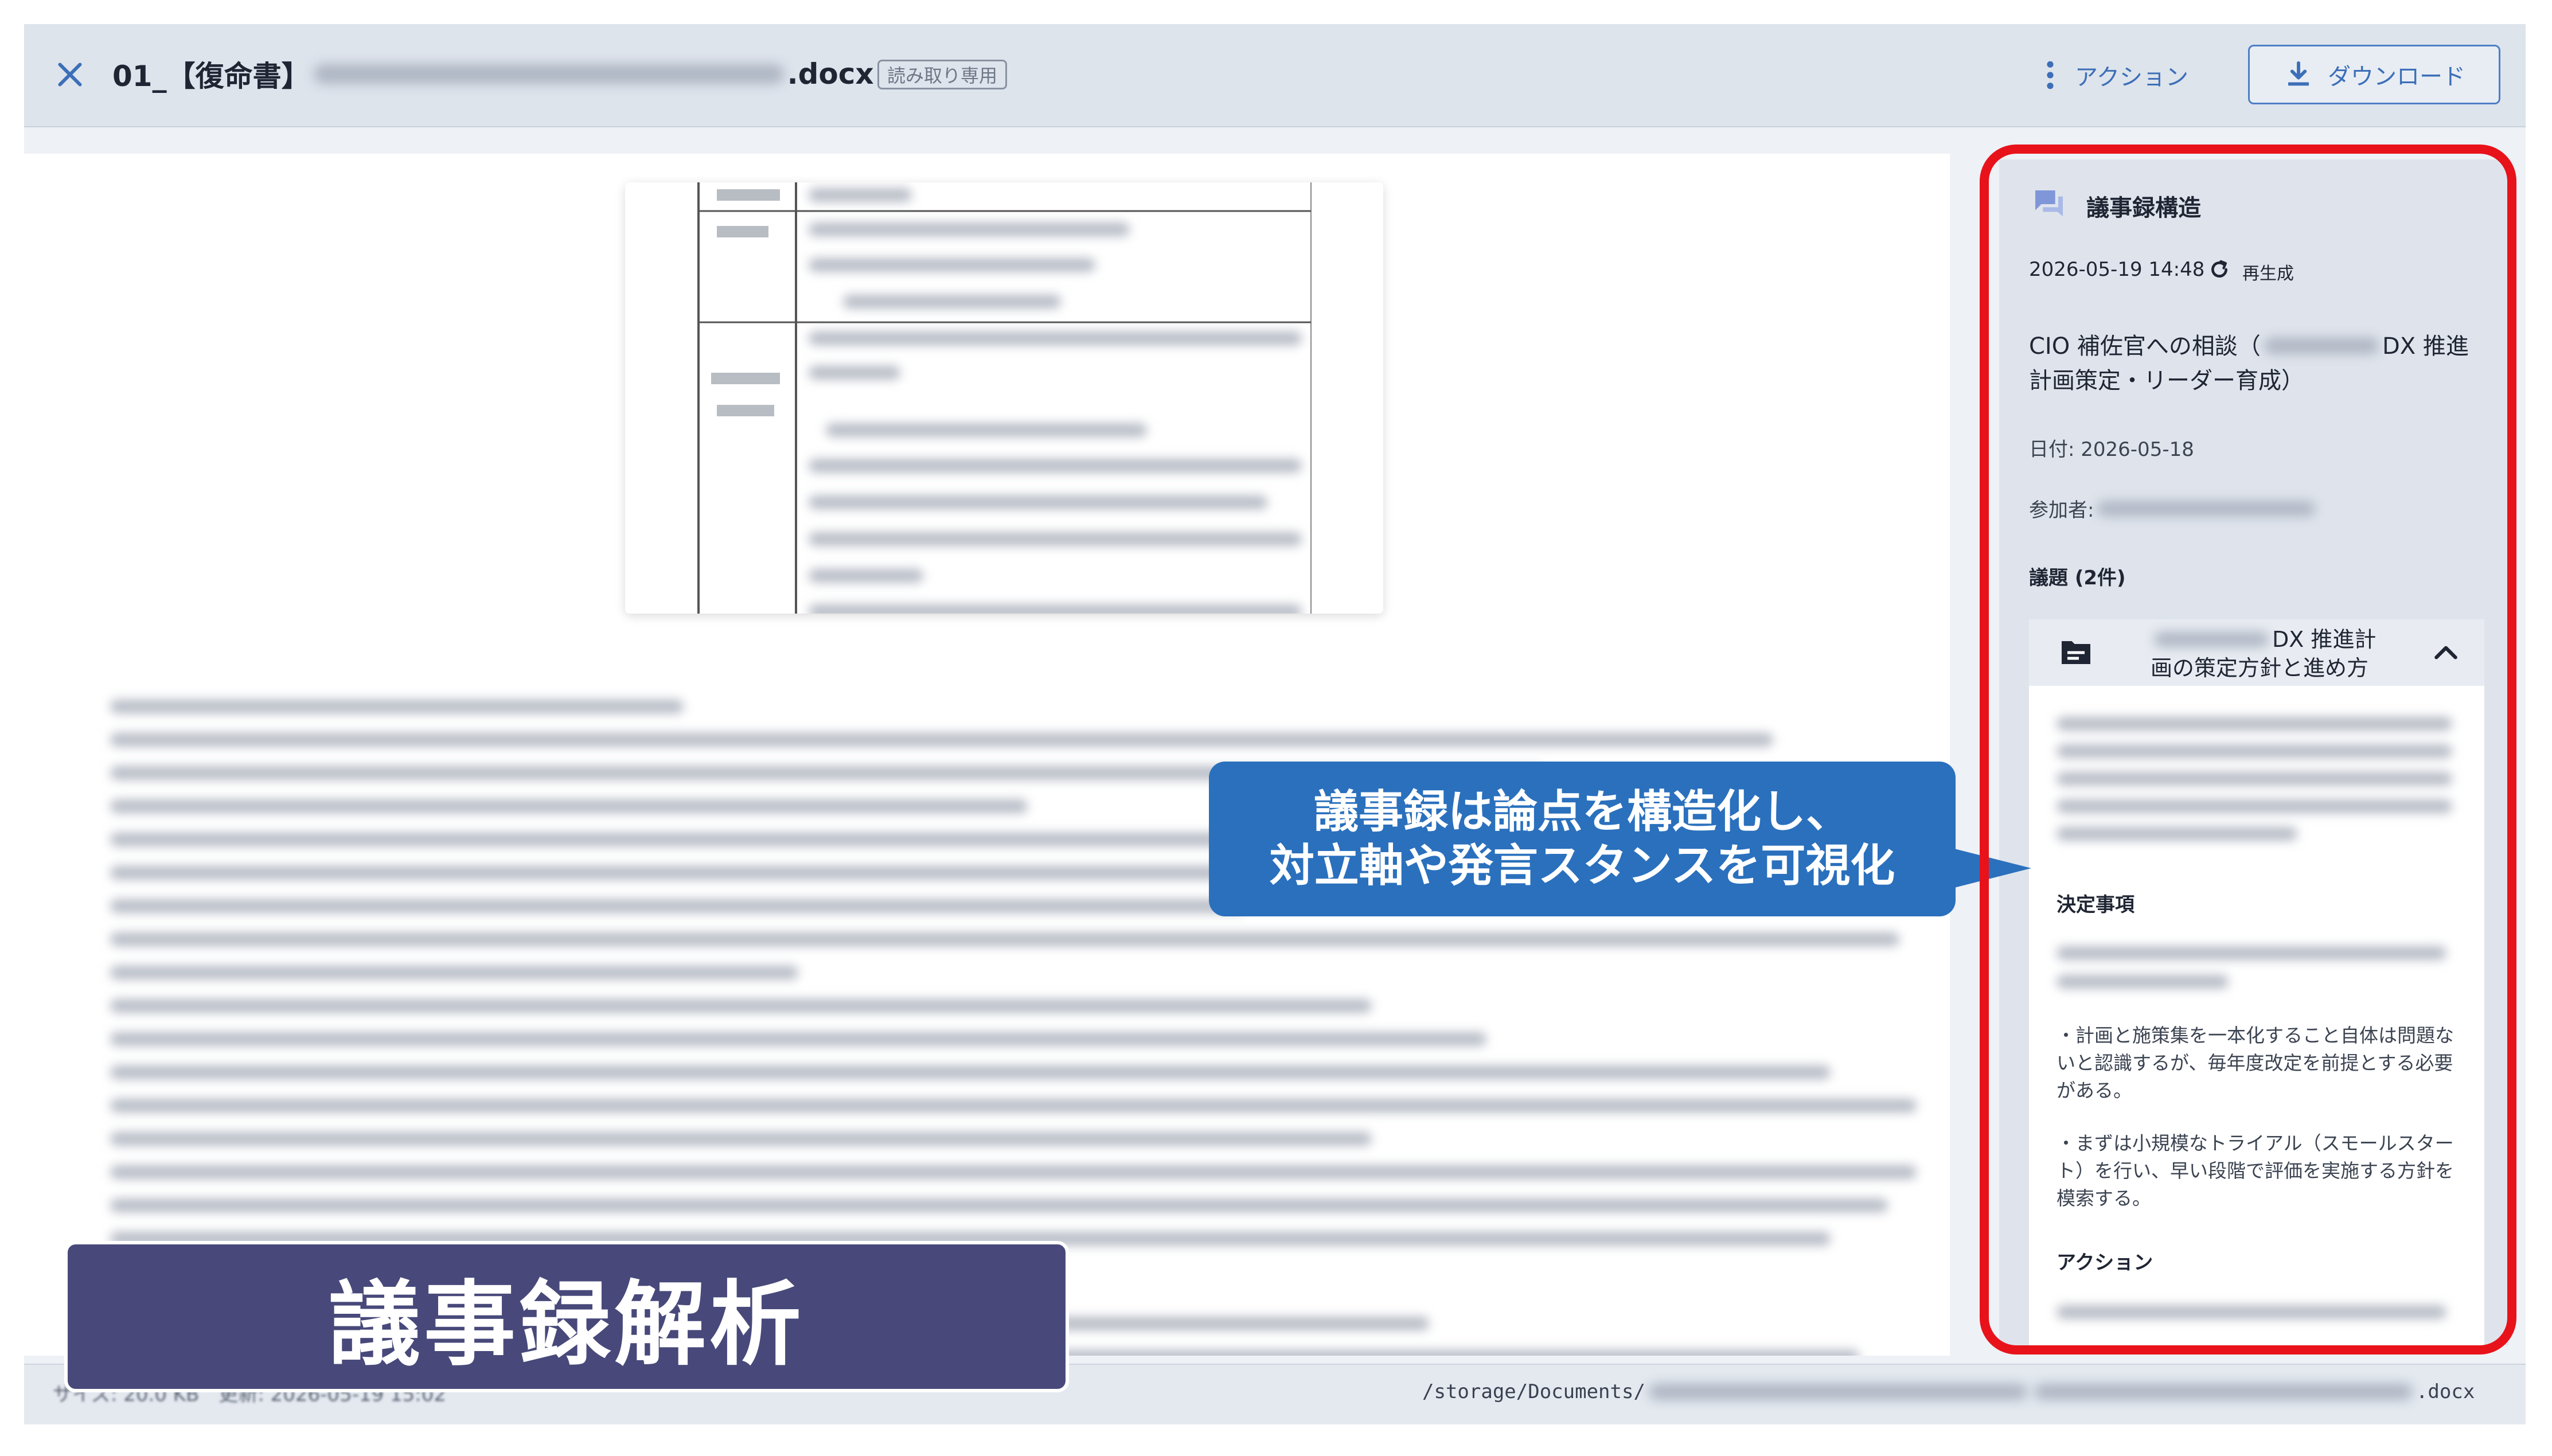  Describe the element at coordinates (2219, 269) in the screenshot. I see `refresh-icon` at that location.